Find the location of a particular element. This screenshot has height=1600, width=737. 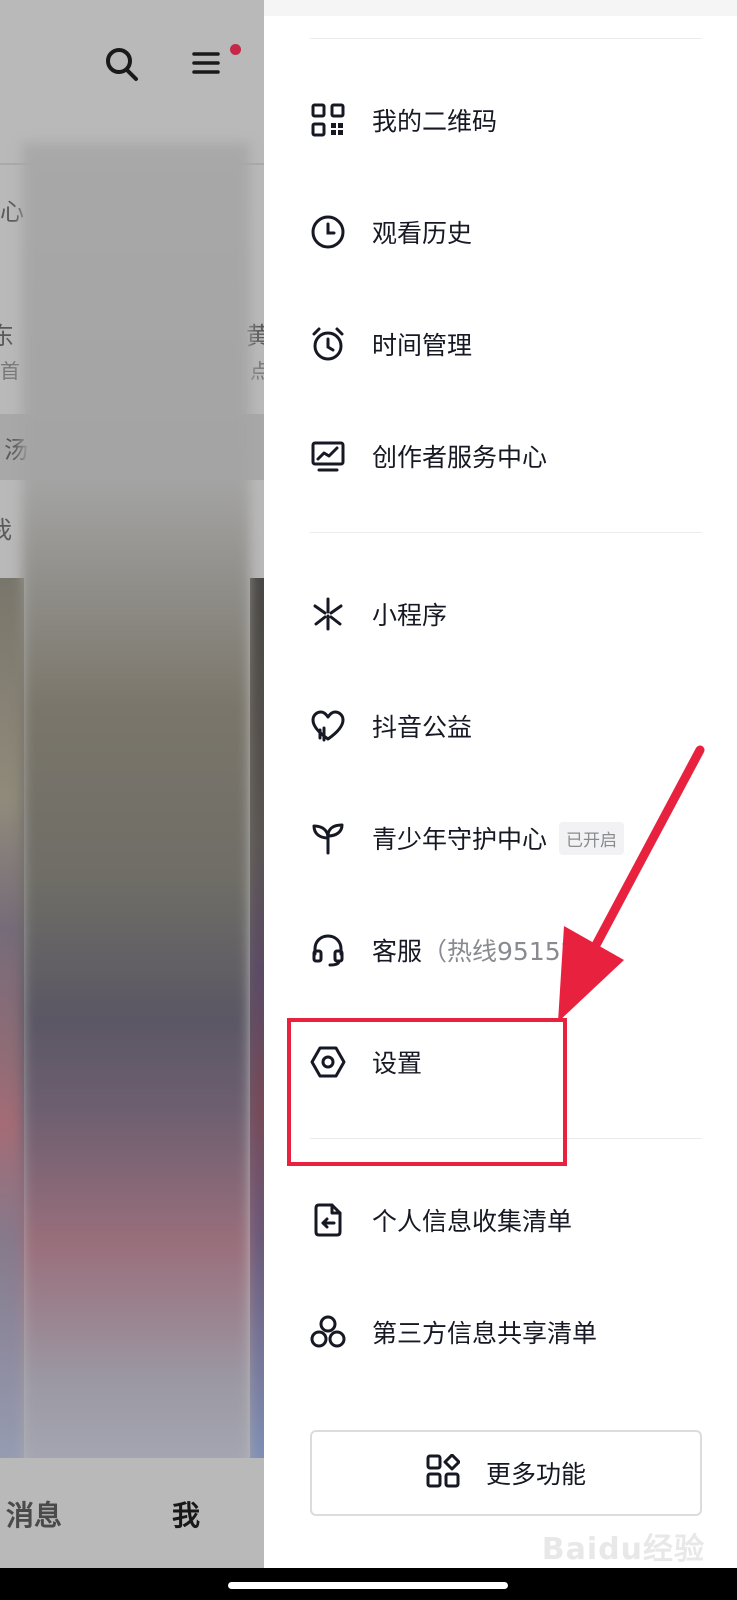

menu-item-label: 第三方信息共享清单 is located at coordinates (485, 1333).